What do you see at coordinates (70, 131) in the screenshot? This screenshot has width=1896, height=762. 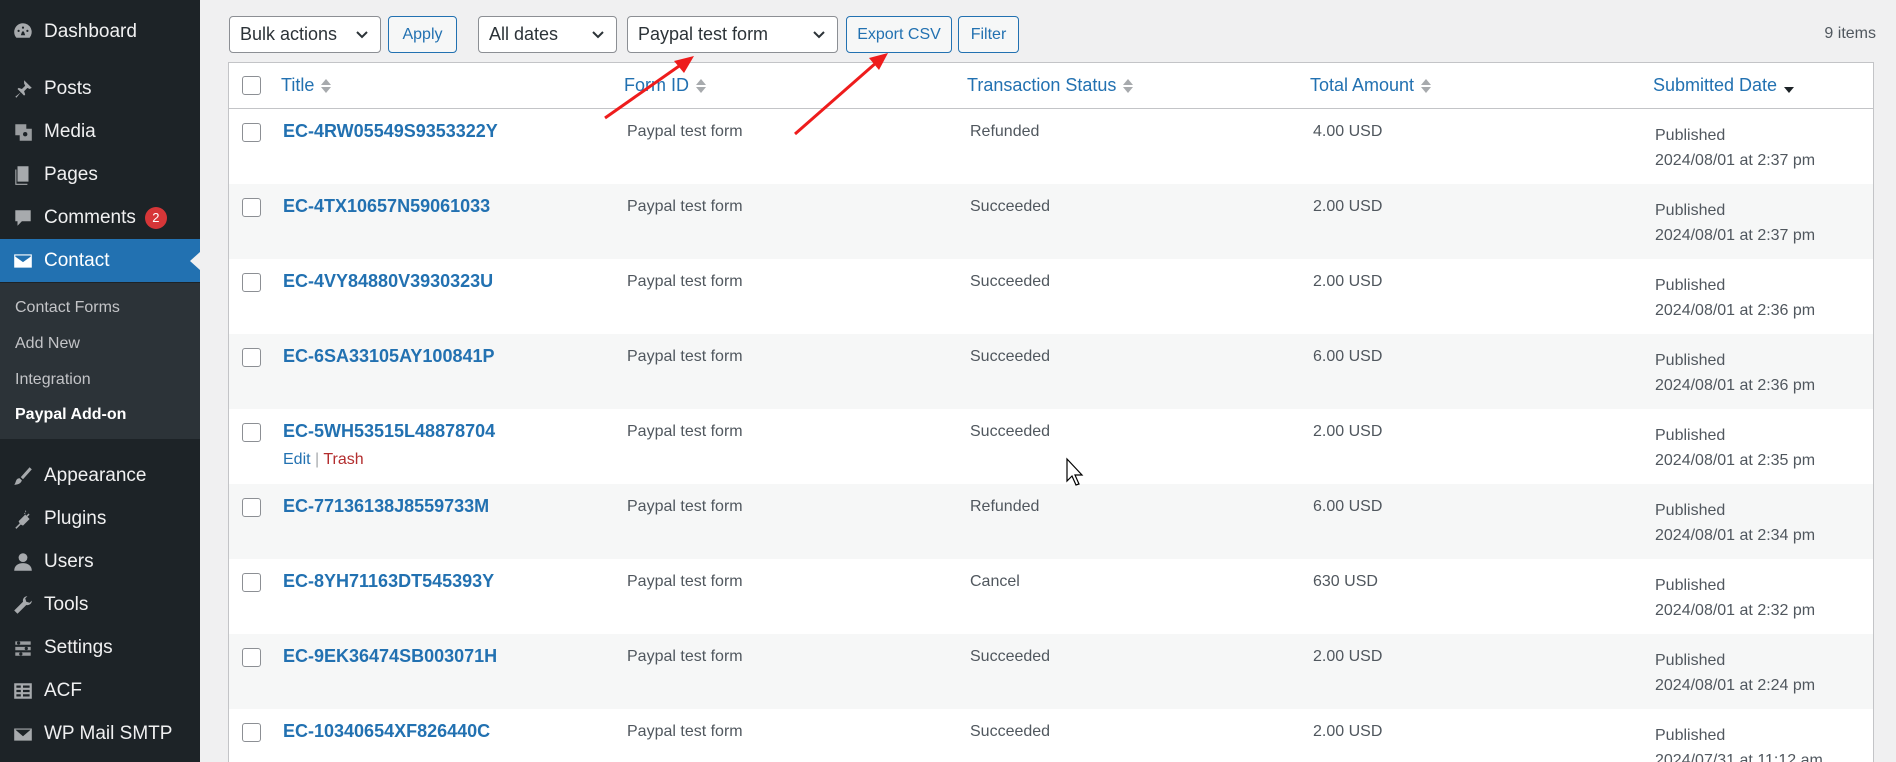 I see `menu-label: Media` at bounding box center [70, 131].